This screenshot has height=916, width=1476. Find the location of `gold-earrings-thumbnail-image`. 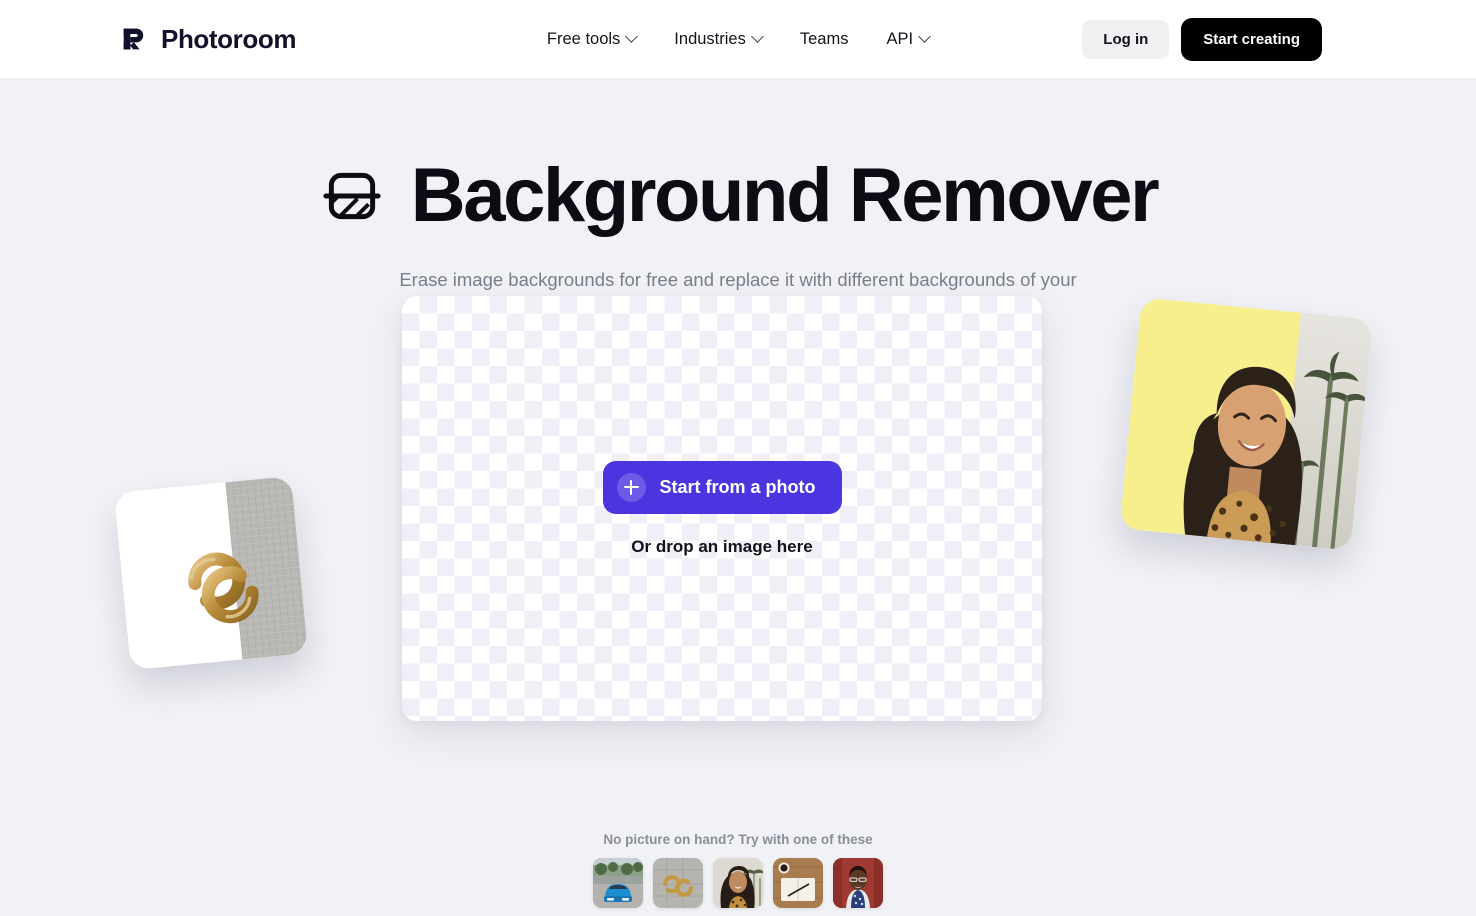

gold-earrings-thumbnail-image is located at coordinates (678, 883).